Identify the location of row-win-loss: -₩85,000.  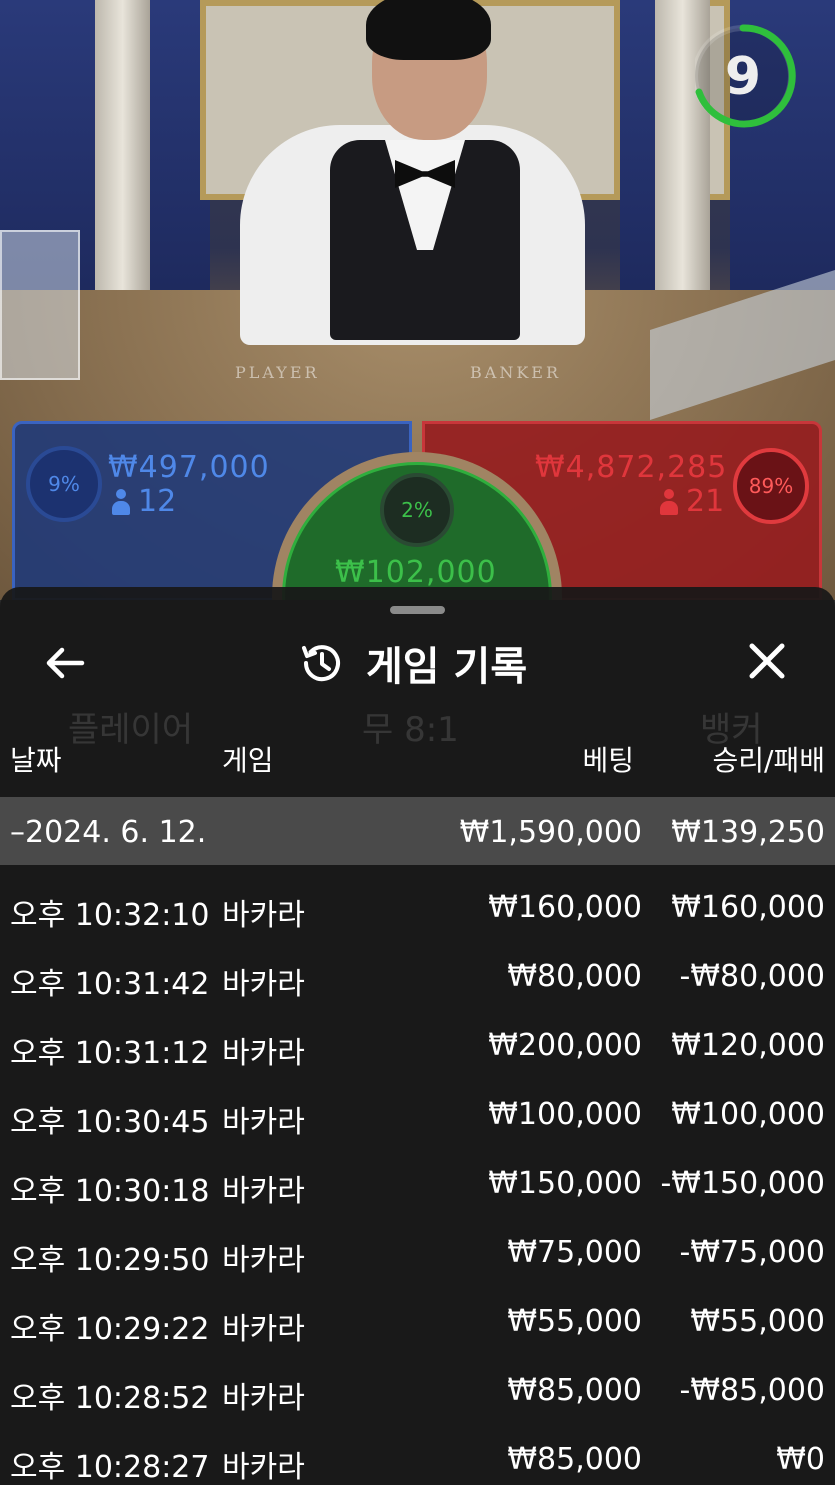
(752, 1390).